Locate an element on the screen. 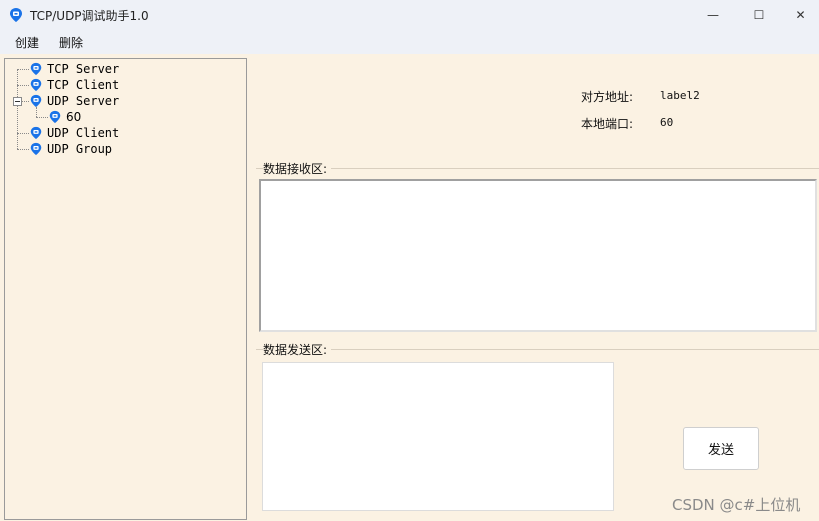 Image resolution: width=819 pixels, height=521 pixels. local-port-value: 60 is located at coordinates (667, 122).